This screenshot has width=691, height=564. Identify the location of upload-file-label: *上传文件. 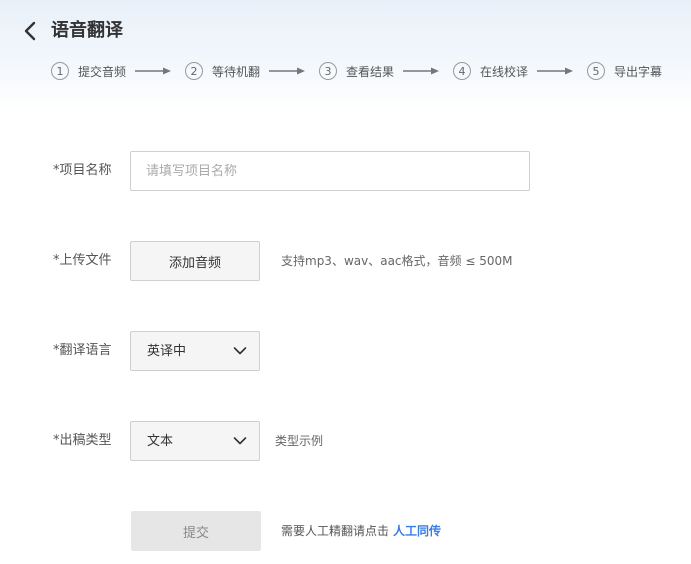
(82, 260).